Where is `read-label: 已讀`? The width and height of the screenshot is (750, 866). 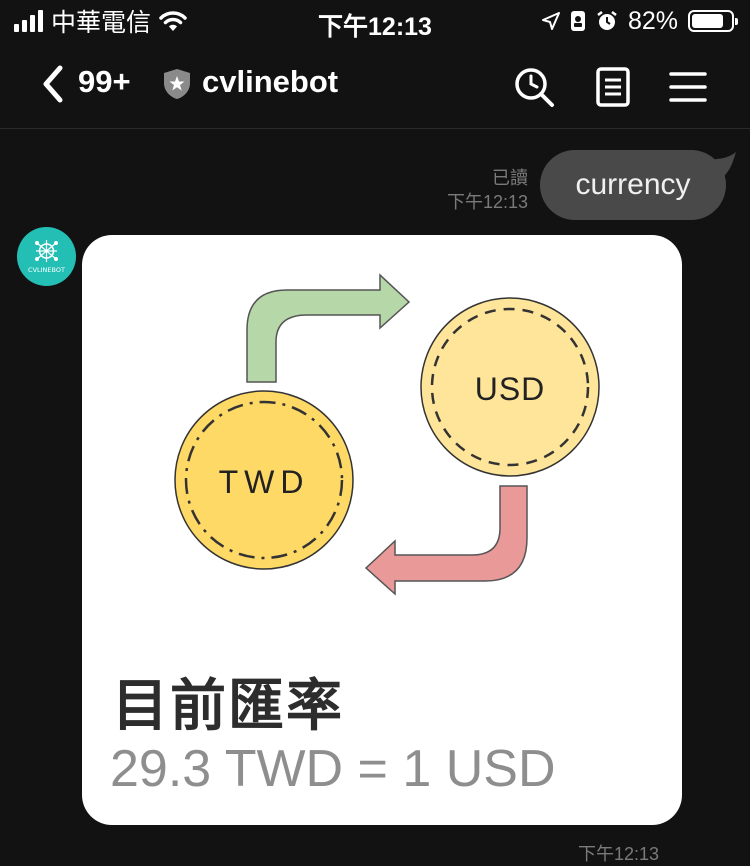 read-label: 已讀 is located at coordinates (510, 178).